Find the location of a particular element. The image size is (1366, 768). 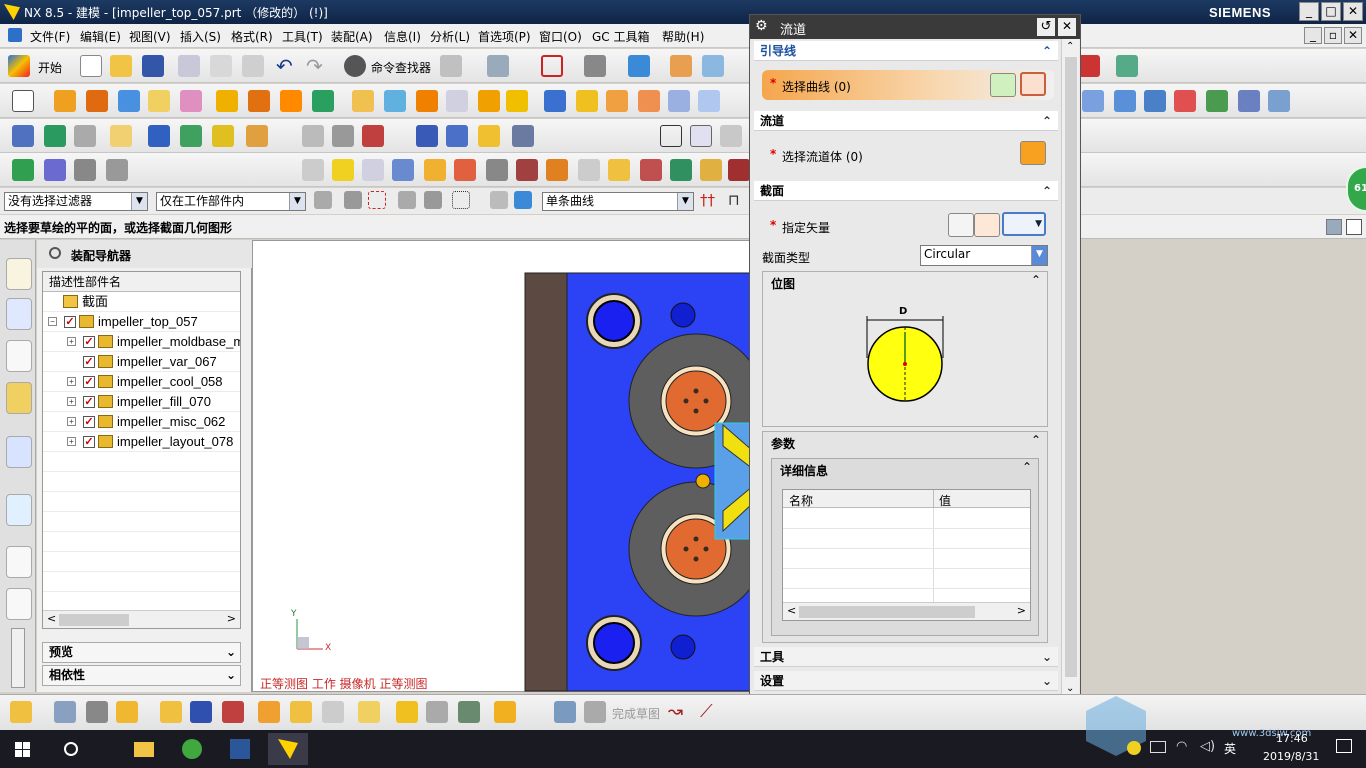

section-type-select: Circular ▼ is located at coordinates (984, 255).